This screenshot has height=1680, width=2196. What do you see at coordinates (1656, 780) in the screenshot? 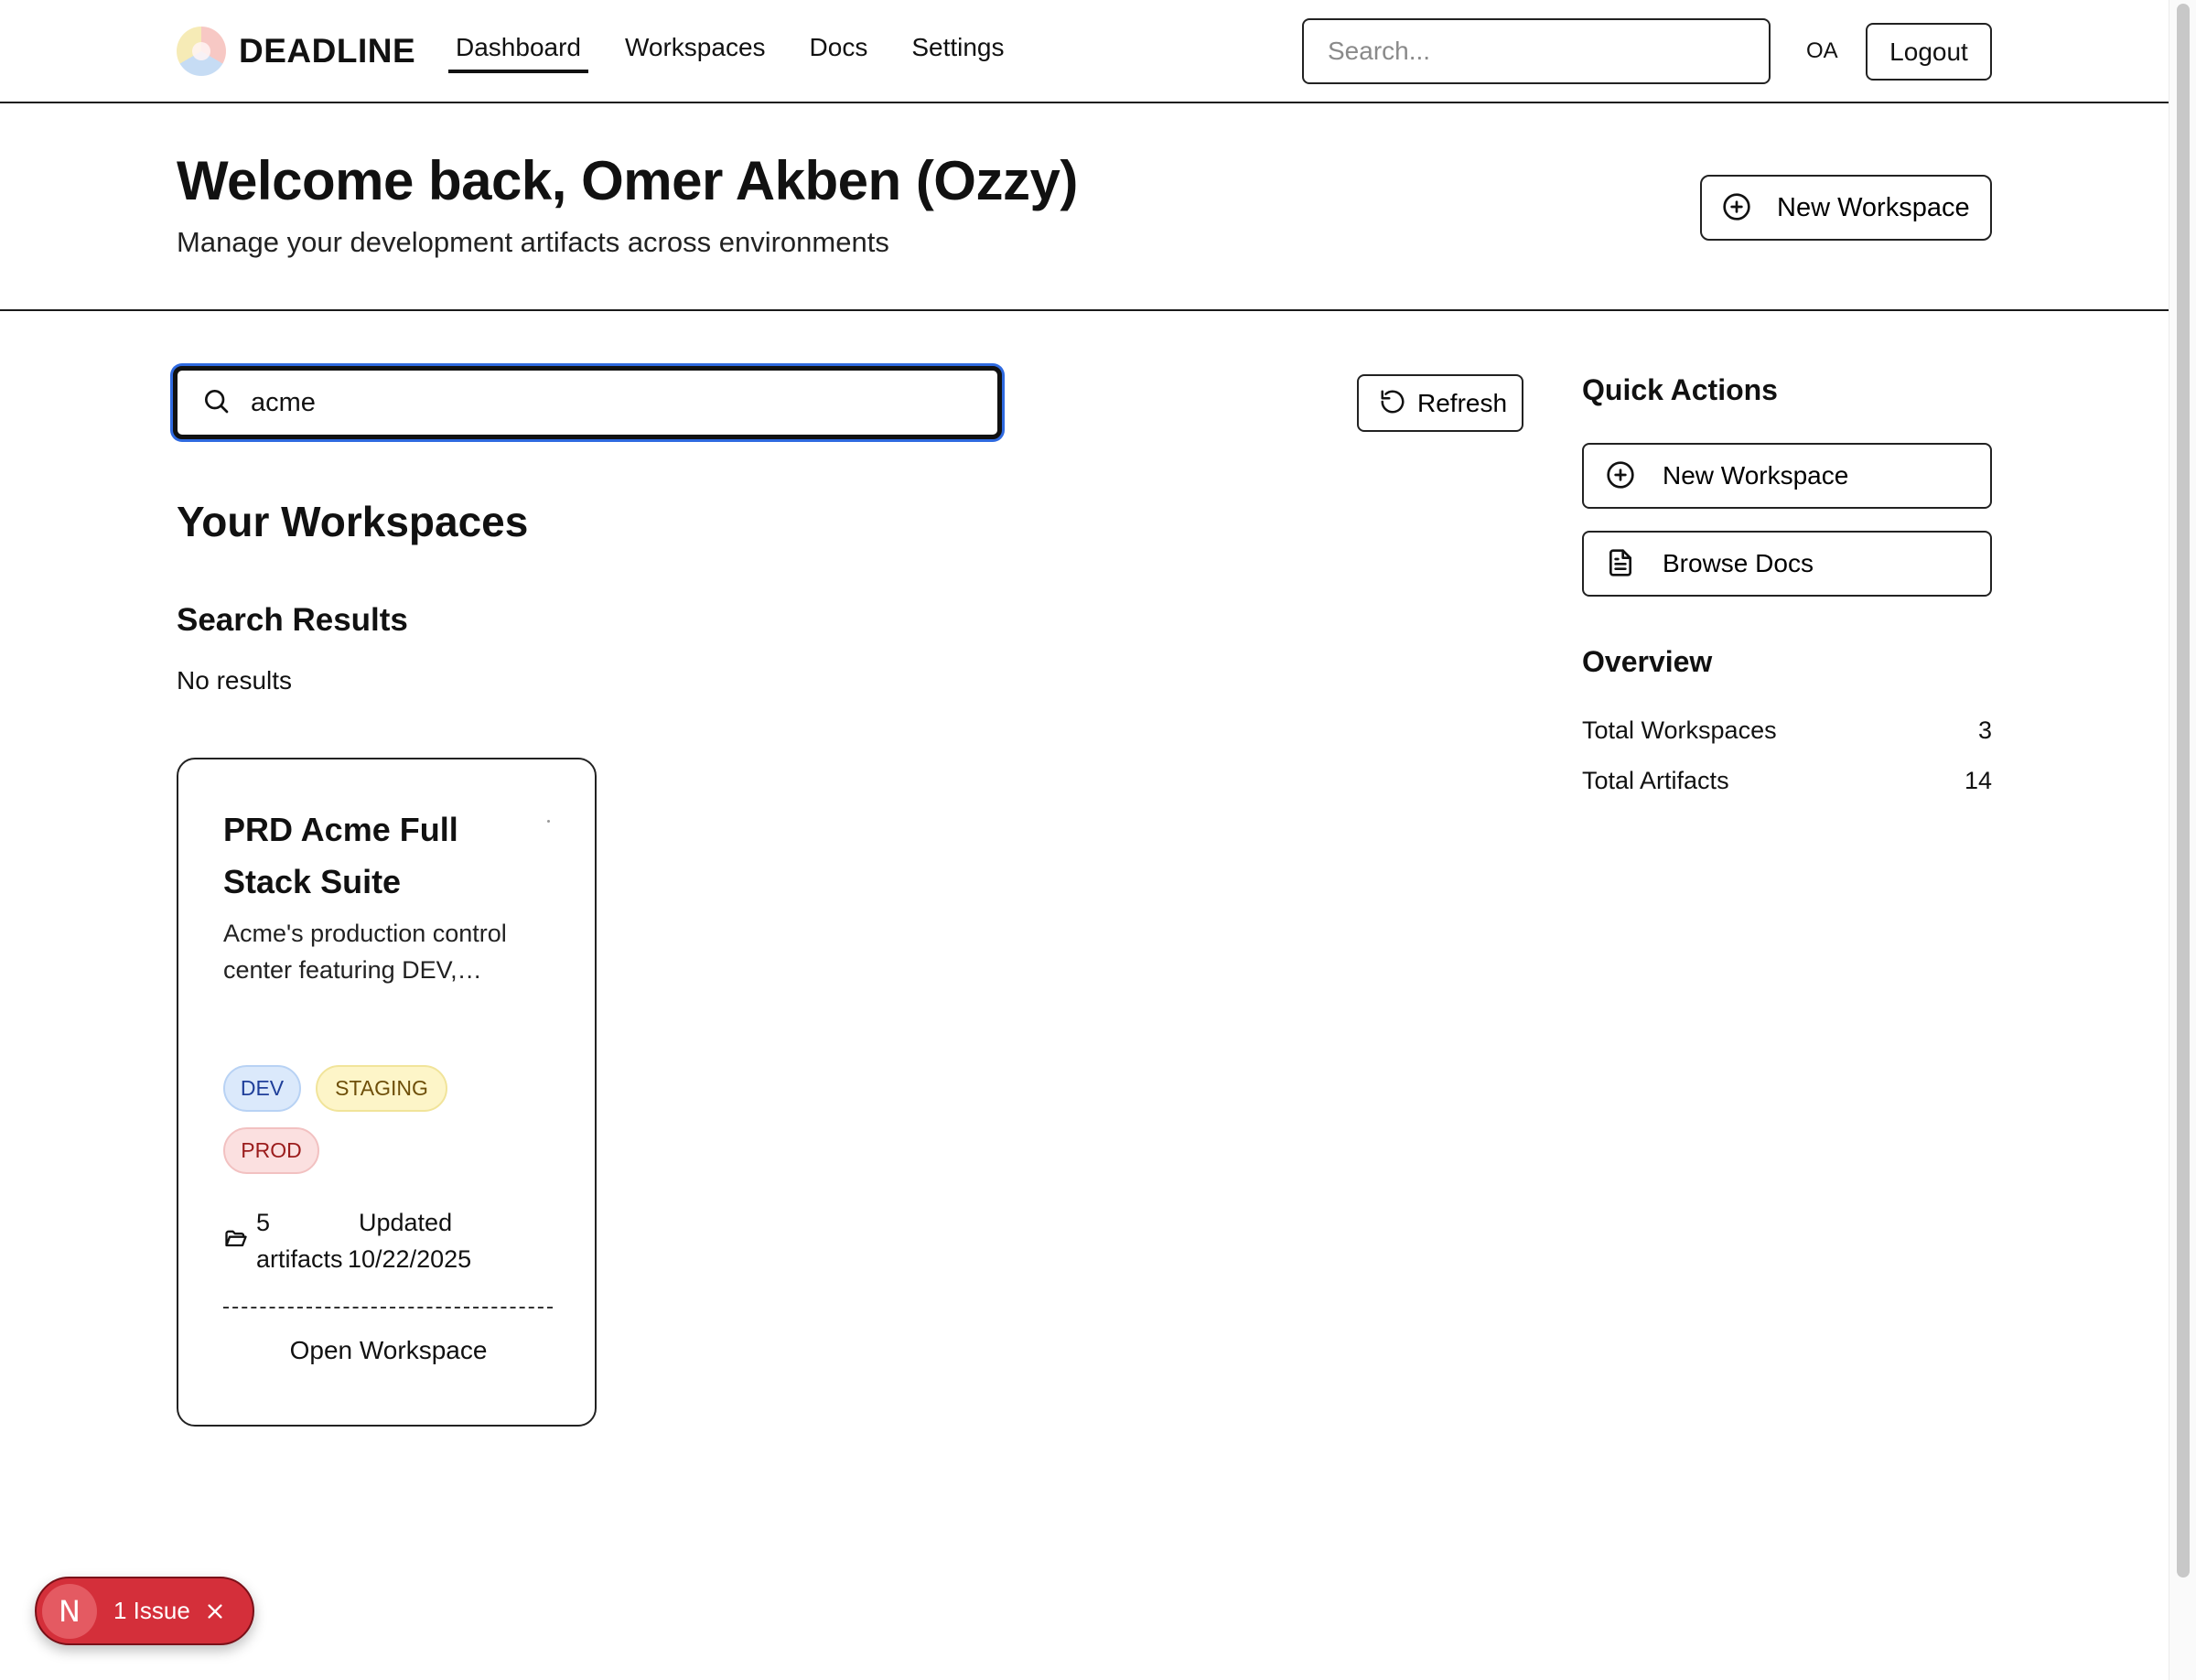
I see `stat-label: Total Artifacts` at bounding box center [1656, 780].